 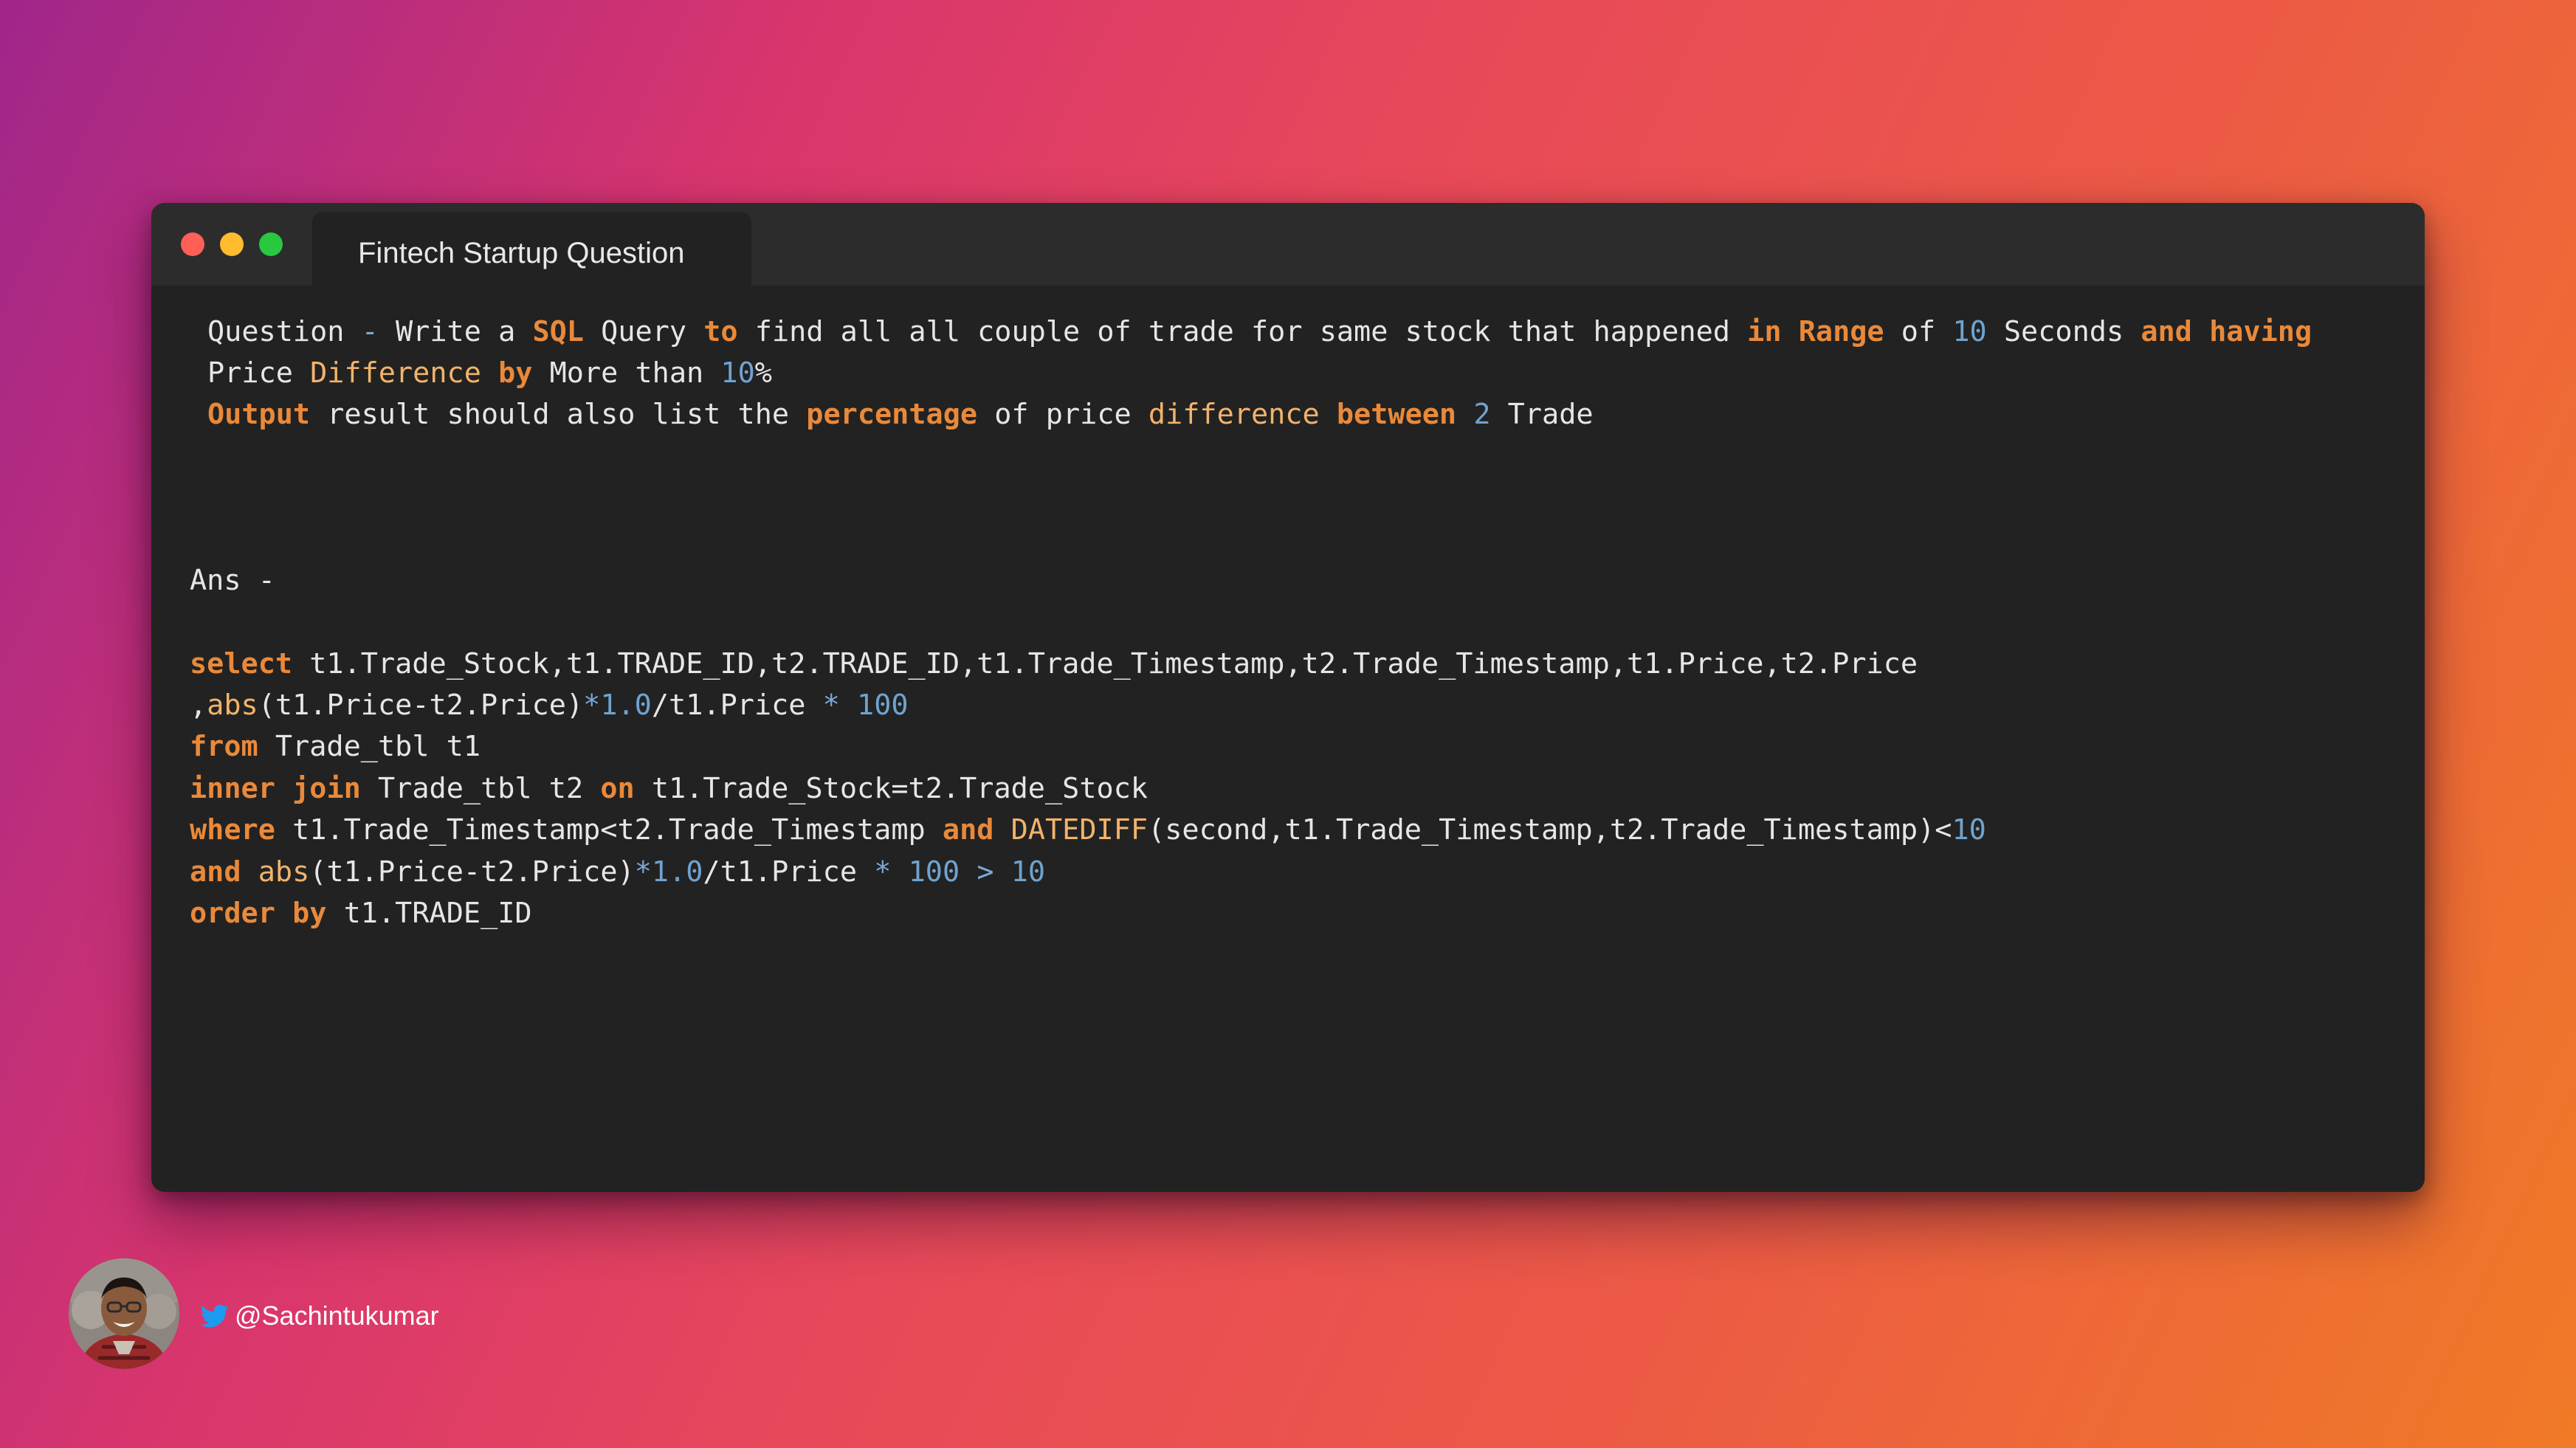 I want to click on answer-label: Ans -, so click(x=232, y=581).